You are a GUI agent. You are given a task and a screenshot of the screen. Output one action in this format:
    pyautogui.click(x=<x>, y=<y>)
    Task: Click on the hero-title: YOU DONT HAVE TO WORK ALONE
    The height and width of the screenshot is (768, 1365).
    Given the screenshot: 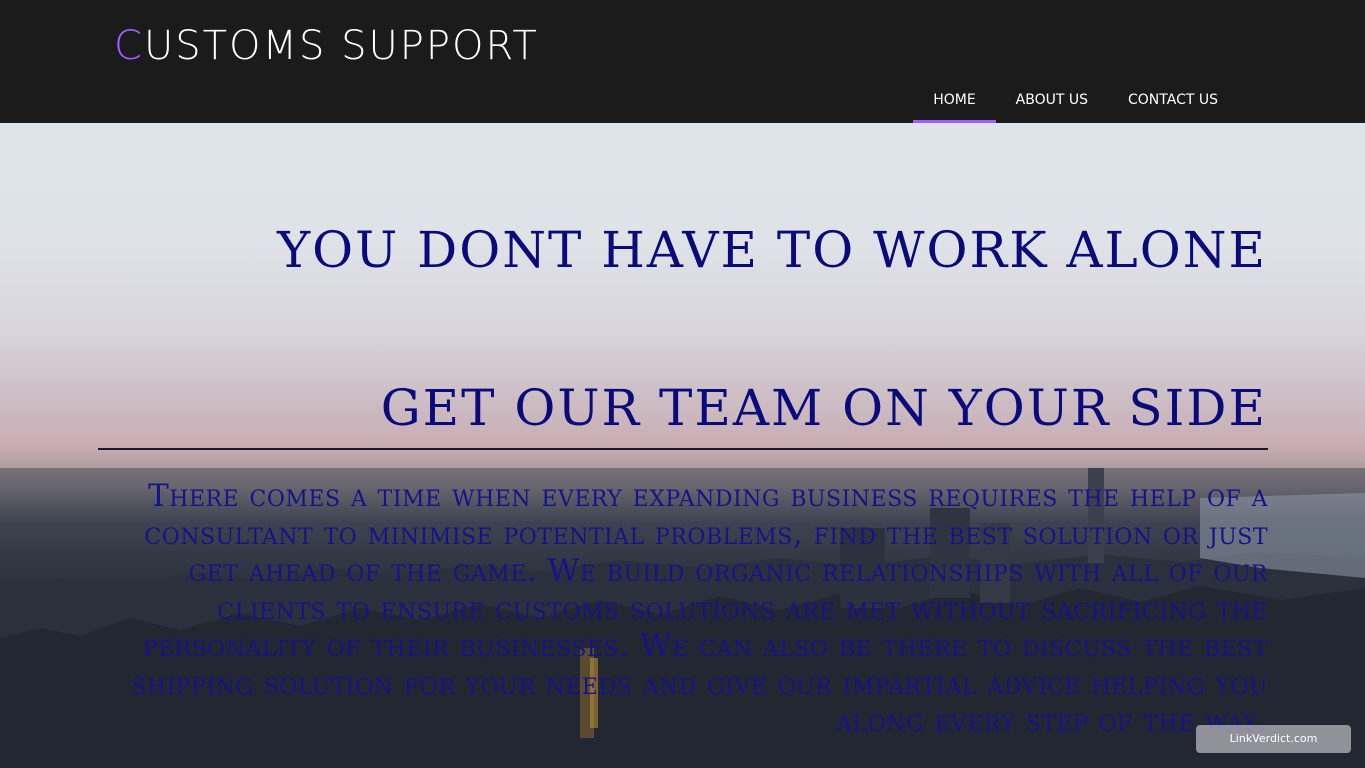 What is the action you would take?
    pyautogui.click(x=772, y=250)
    